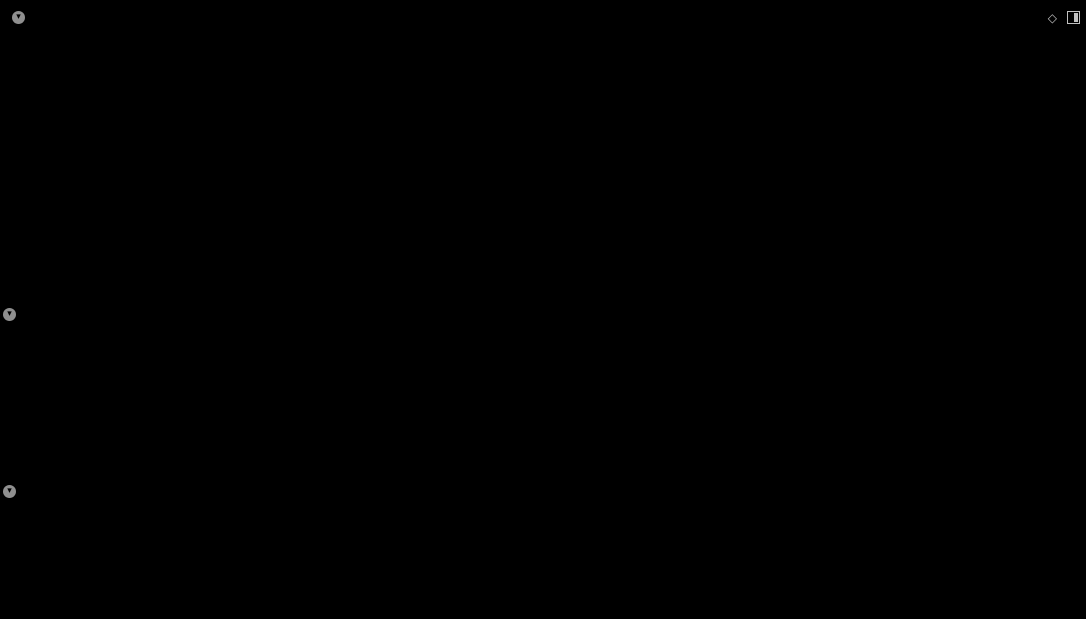 The width and height of the screenshot is (1086, 619). I want to click on diamond-icon: ◇, so click(1052, 18).